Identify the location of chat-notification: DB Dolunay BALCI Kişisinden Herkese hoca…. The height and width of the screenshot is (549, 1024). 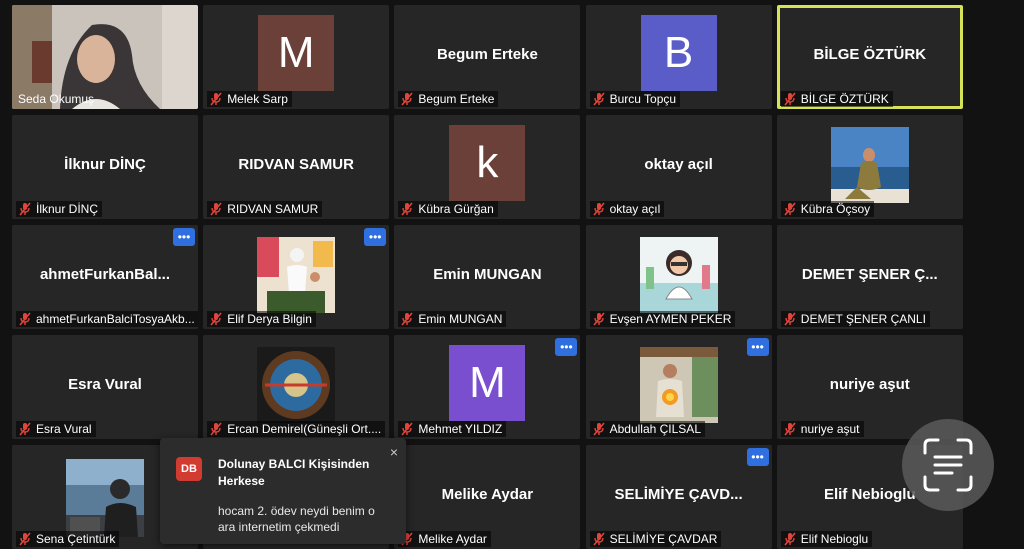
(283, 491).